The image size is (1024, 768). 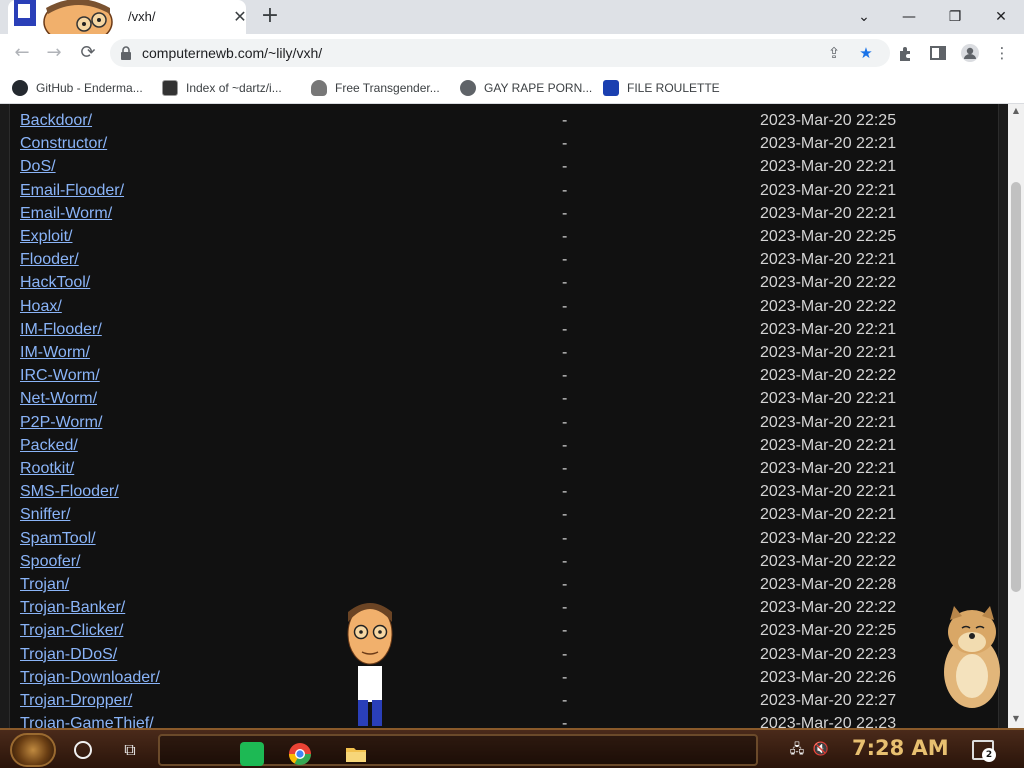 I want to click on network-icon: 🖧, so click(x=797, y=750).